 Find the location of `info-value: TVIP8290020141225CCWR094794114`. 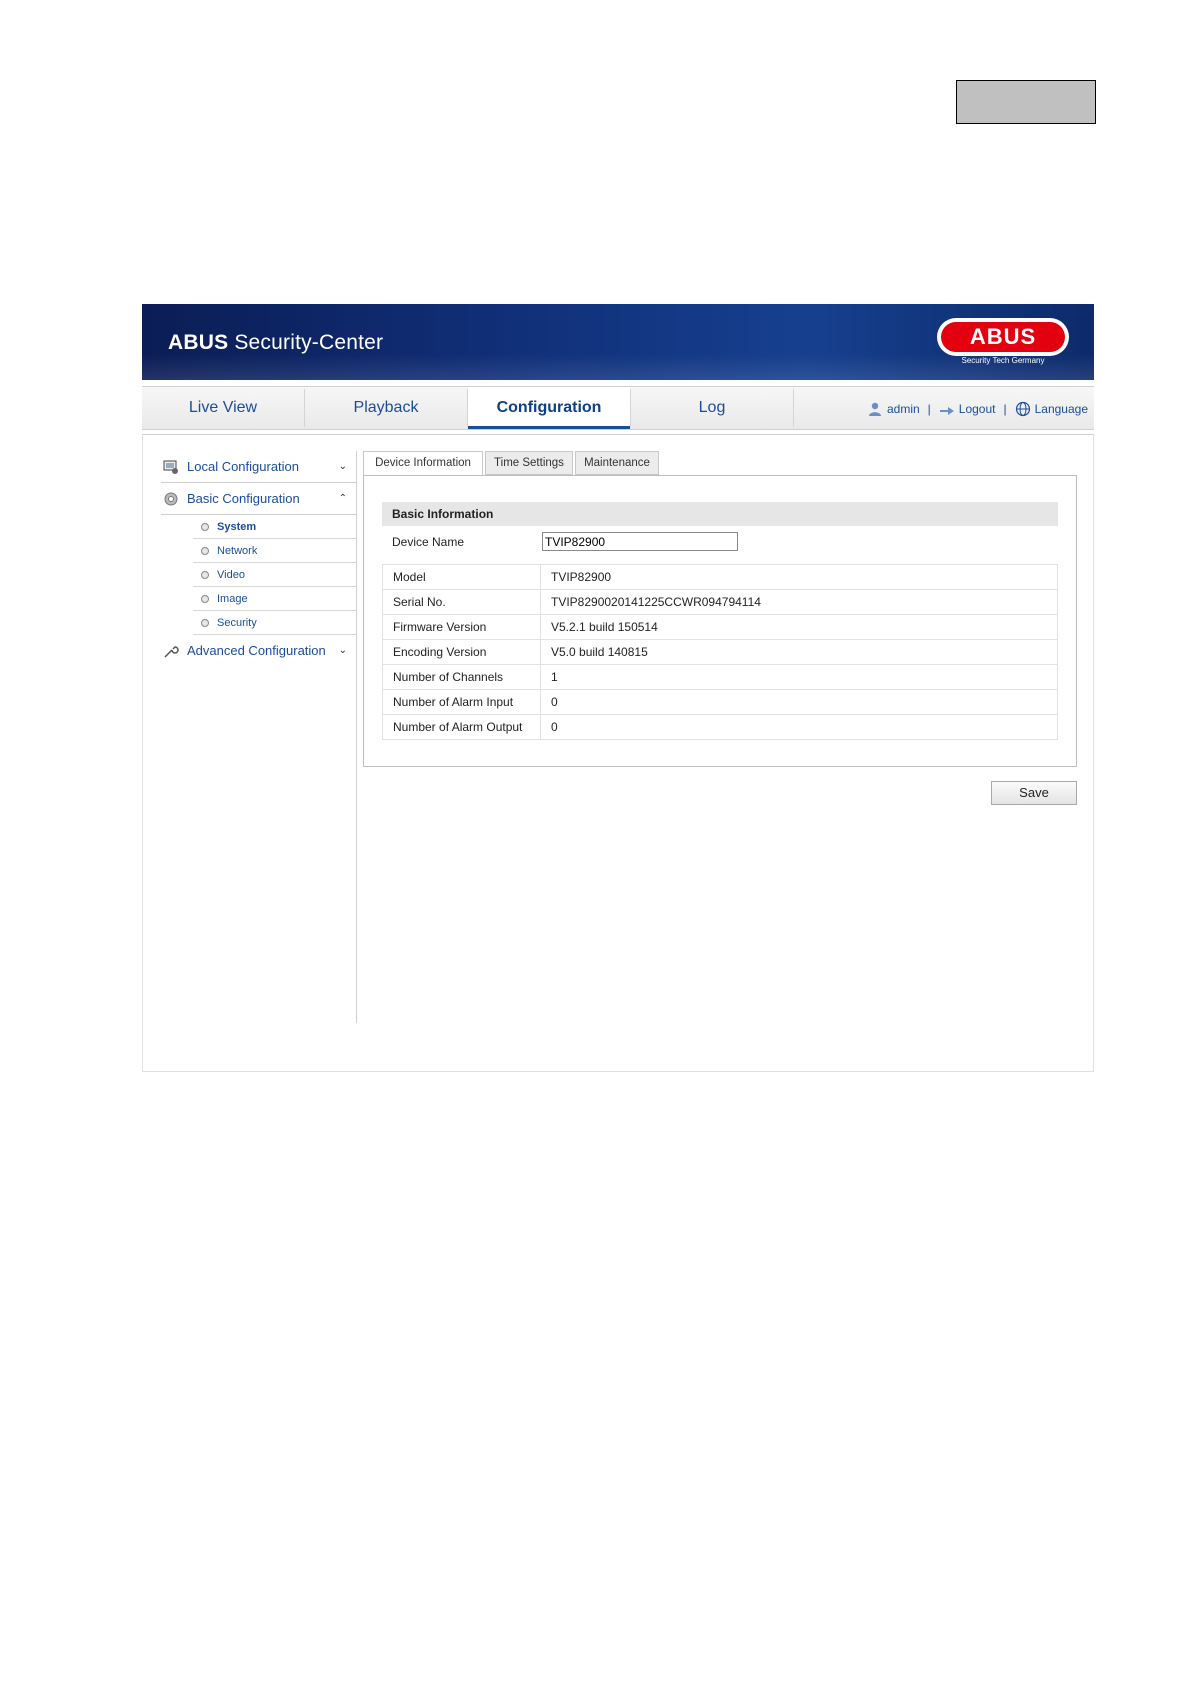

info-value: TVIP8290020141225CCWR094794114 is located at coordinates (799, 602).